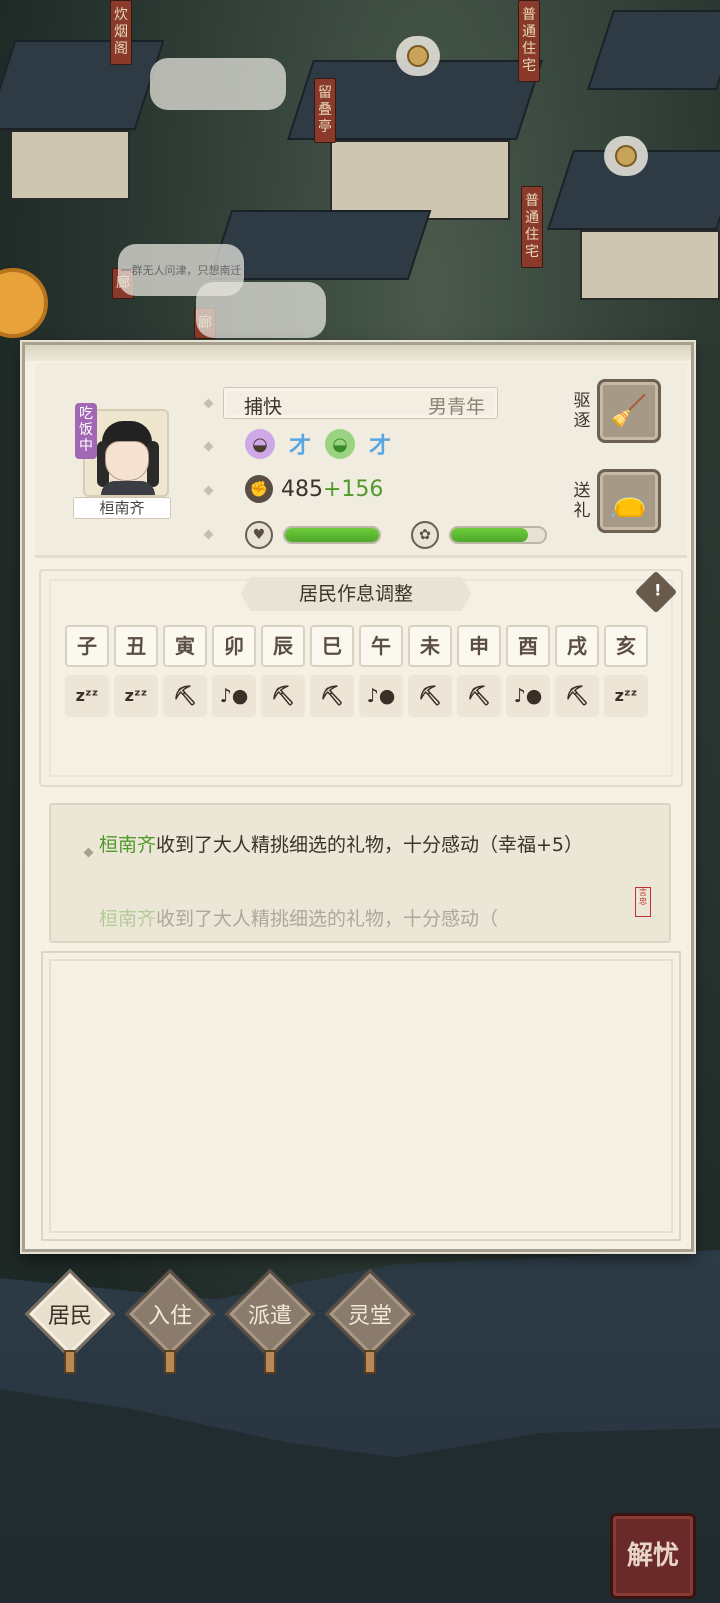 This screenshot has width=720, height=1603. What do you see at coordinates (169, 1316) in the screenshot?
I see `tab-label: 入住` at bounding box center [169, 1316].